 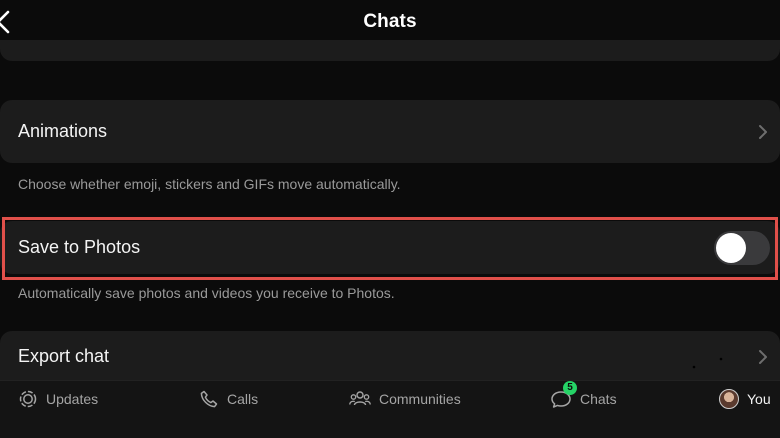 I want to click on tab-chats: 5 Chats, so click(x=583, y=395).